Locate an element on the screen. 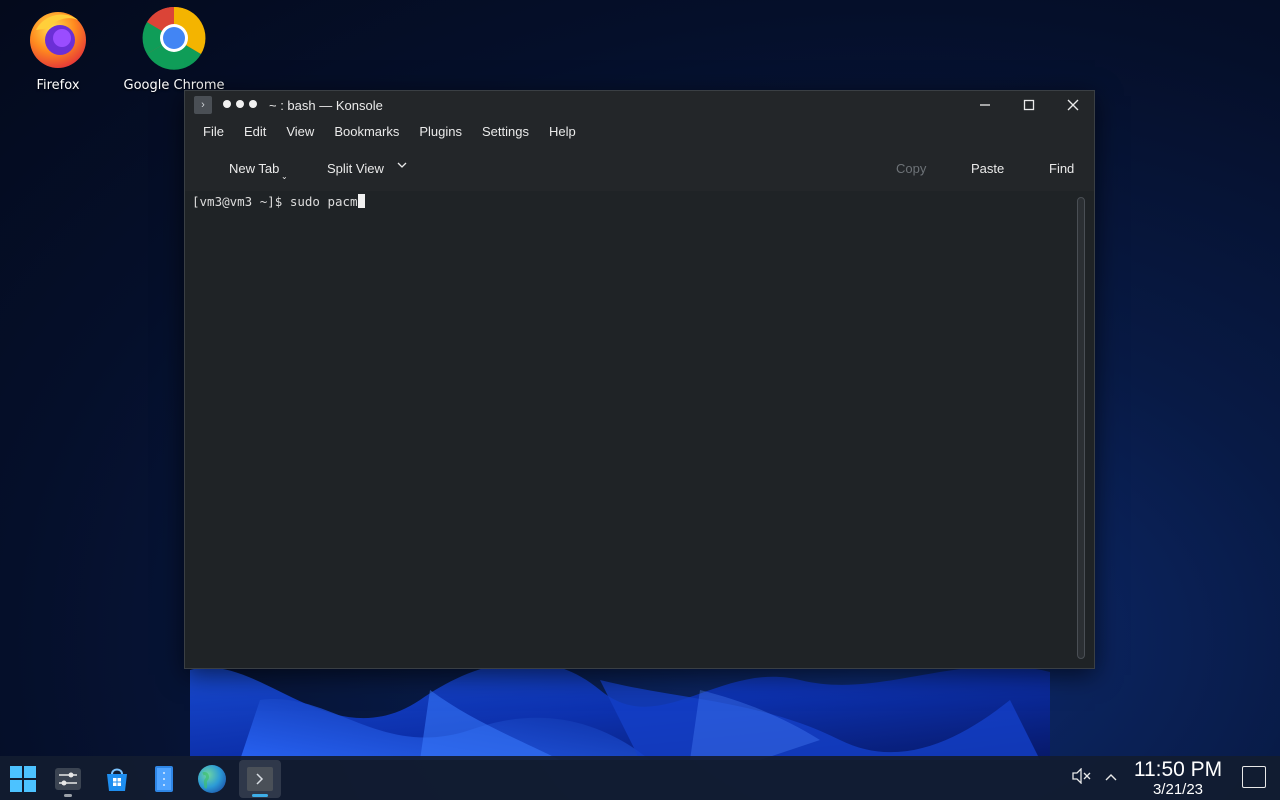  volume-muted-button is located at coordinates (1082, 777).